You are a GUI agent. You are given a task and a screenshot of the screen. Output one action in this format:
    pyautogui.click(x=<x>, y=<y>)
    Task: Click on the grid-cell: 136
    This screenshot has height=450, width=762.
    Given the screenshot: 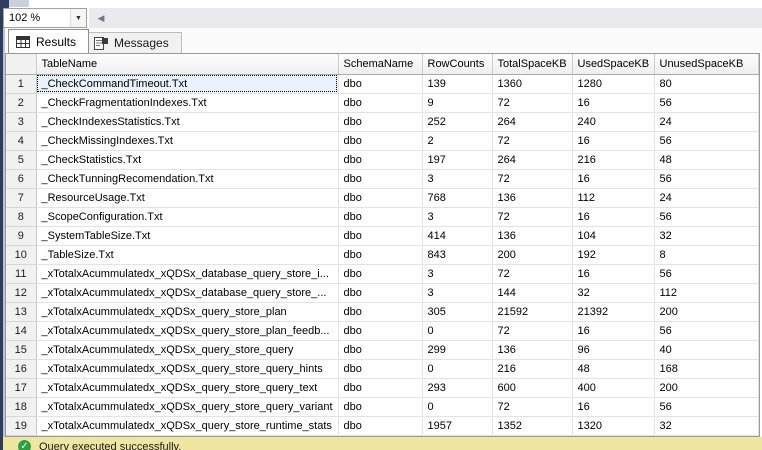 What is the action you would take?
    pyautogui.click(x=532, y=198)
    